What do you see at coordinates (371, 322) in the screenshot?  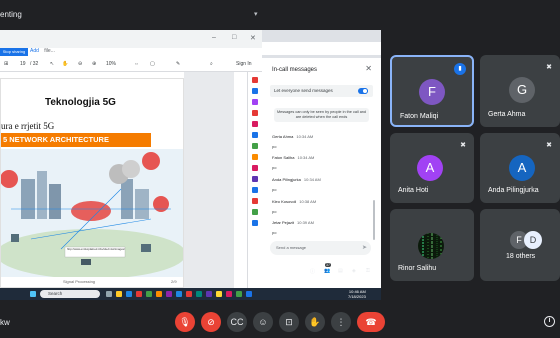 I see `leave-call-button: ☎` at bounding box center [371, 322].